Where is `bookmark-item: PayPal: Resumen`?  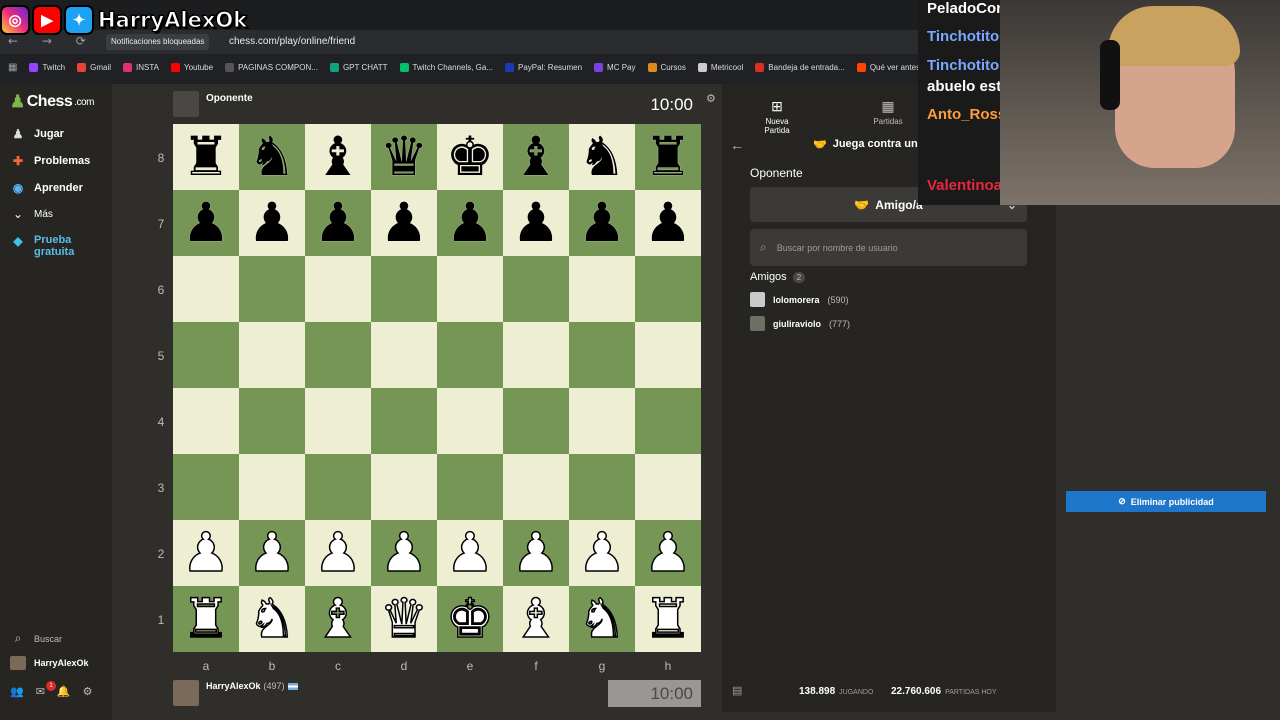 bookmark-item: PayPal: Resumen is located at coordinates (543, 67).